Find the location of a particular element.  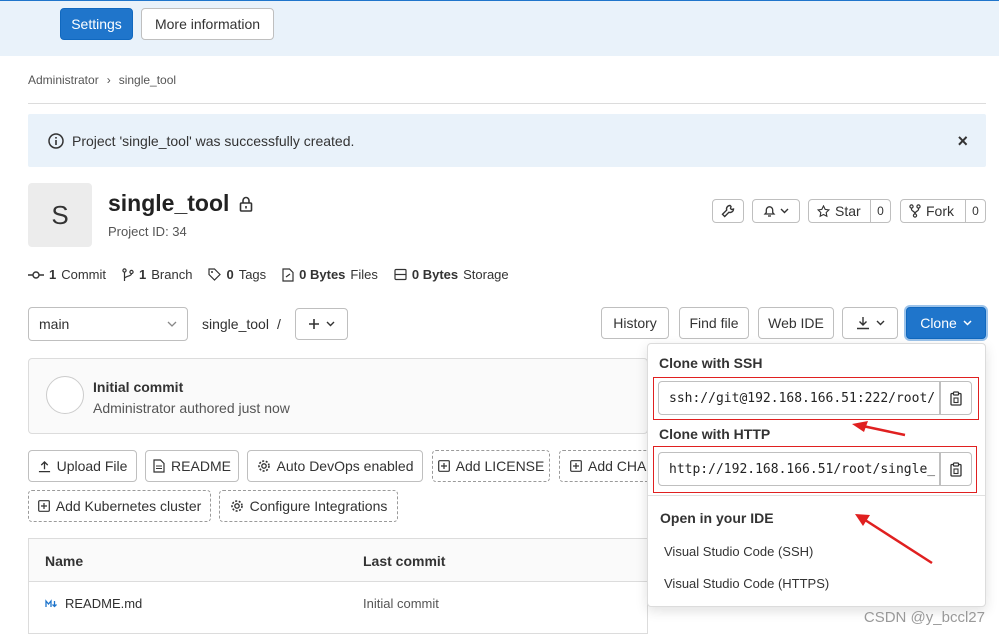

clone-button: Clone is located at coordinates (946, 323).